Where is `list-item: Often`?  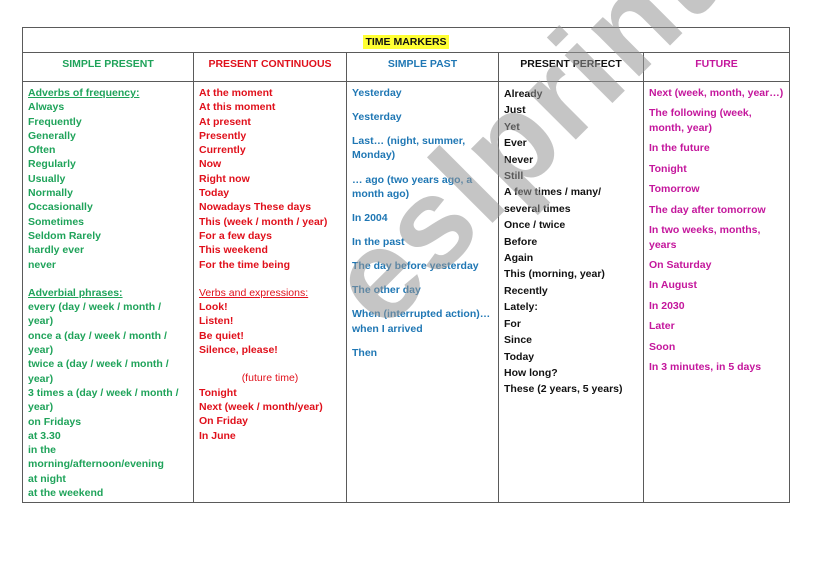
list-item: Often is located at coordinates (42, 150).